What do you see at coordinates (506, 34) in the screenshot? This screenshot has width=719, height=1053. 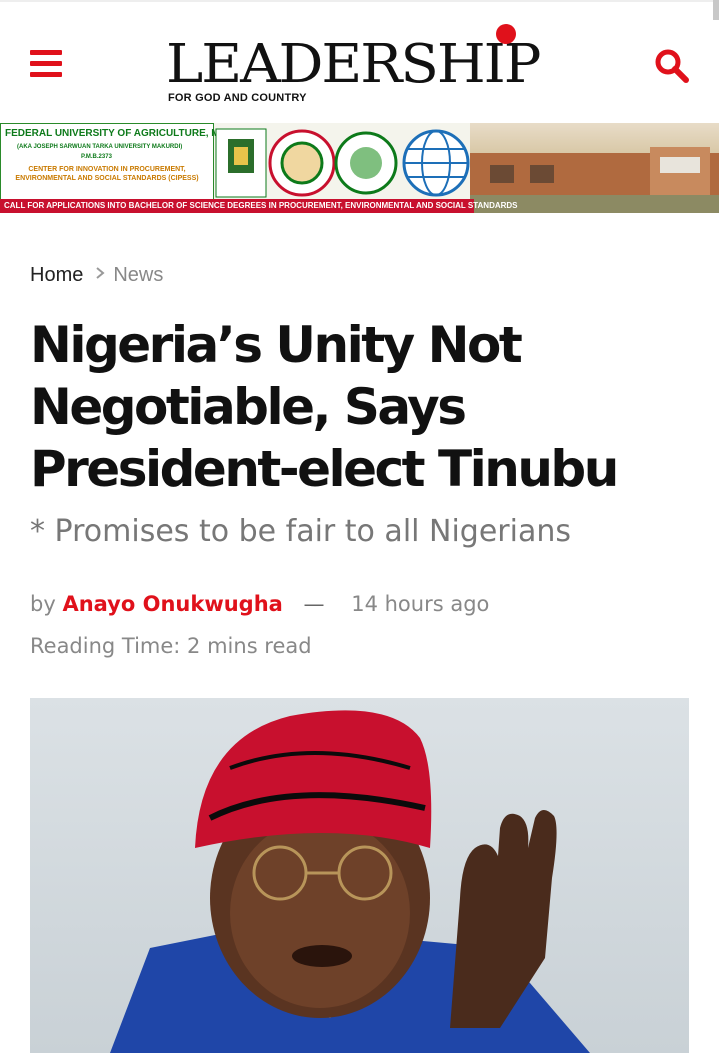 I see `logo-red-dot` at bounding box center [506, 34].